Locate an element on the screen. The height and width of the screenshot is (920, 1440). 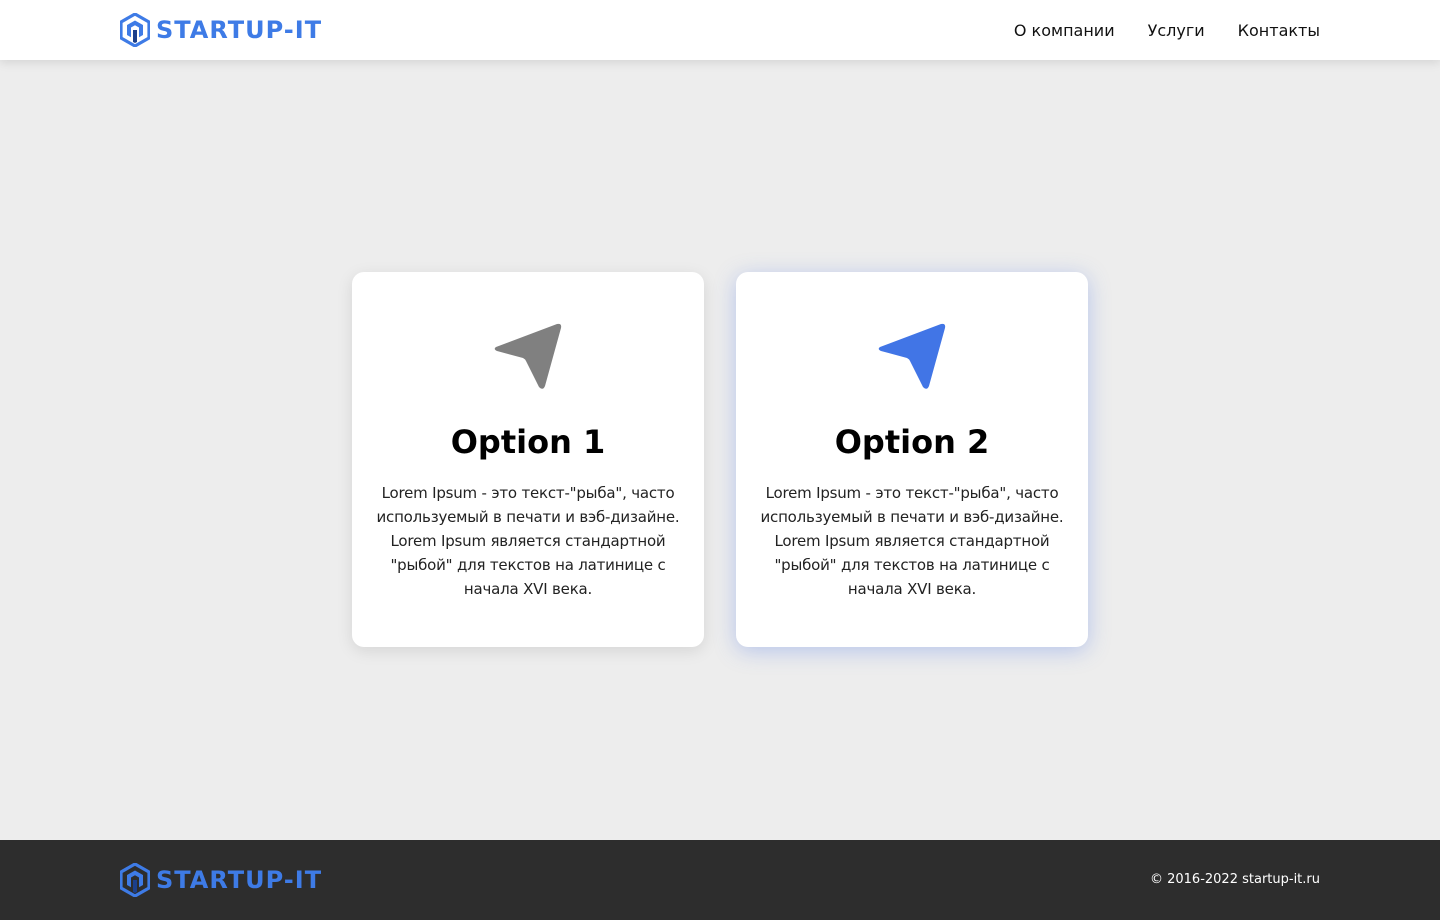
copyright-text: © 2016-2022 startup-it.ru is located at coordinates (1234, 879).